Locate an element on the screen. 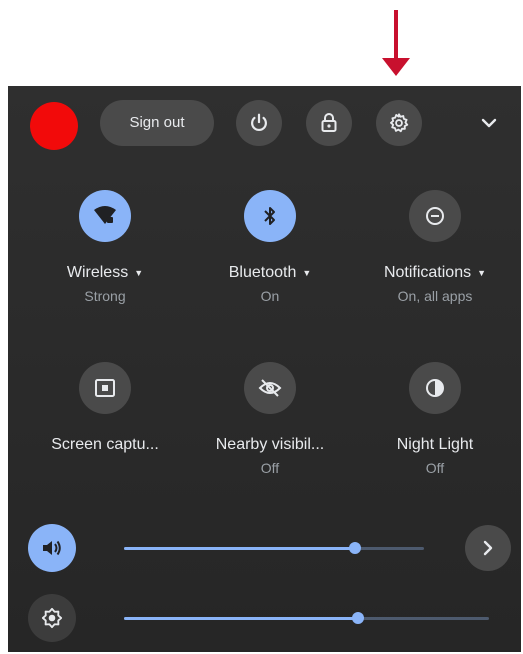 The width and height of the screenshot is (523, 654). screen-capture-button is located at coordinates (105, 388).